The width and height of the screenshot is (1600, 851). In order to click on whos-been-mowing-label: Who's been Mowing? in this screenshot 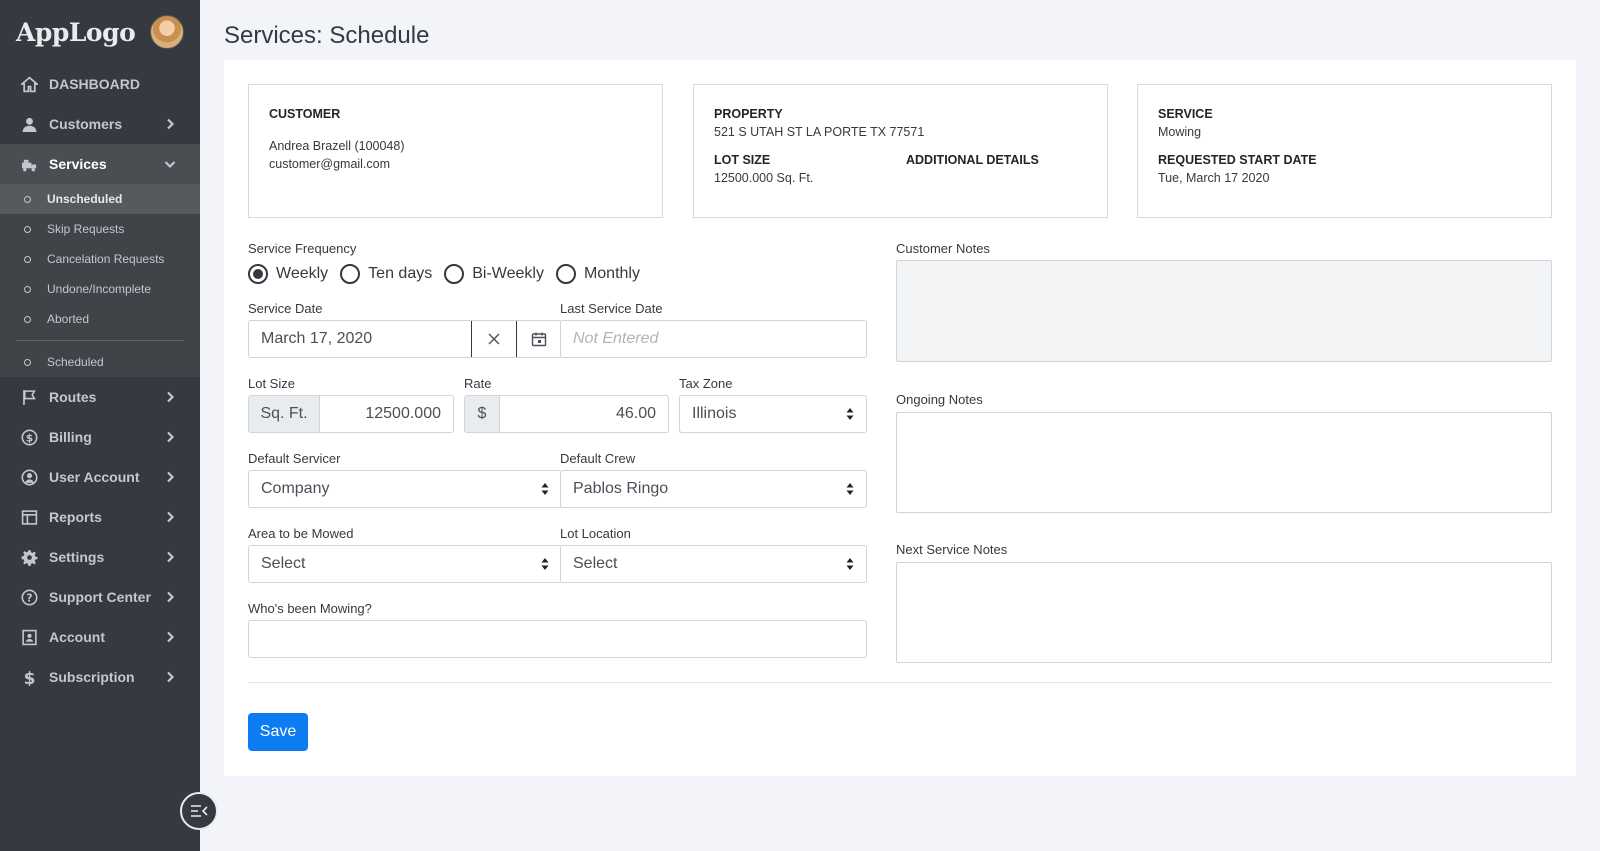, I will do `click(310, 608)`.